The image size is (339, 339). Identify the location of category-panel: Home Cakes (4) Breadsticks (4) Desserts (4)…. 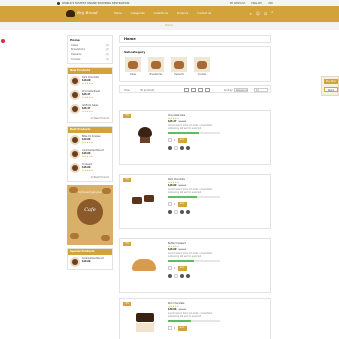
(90, 49).